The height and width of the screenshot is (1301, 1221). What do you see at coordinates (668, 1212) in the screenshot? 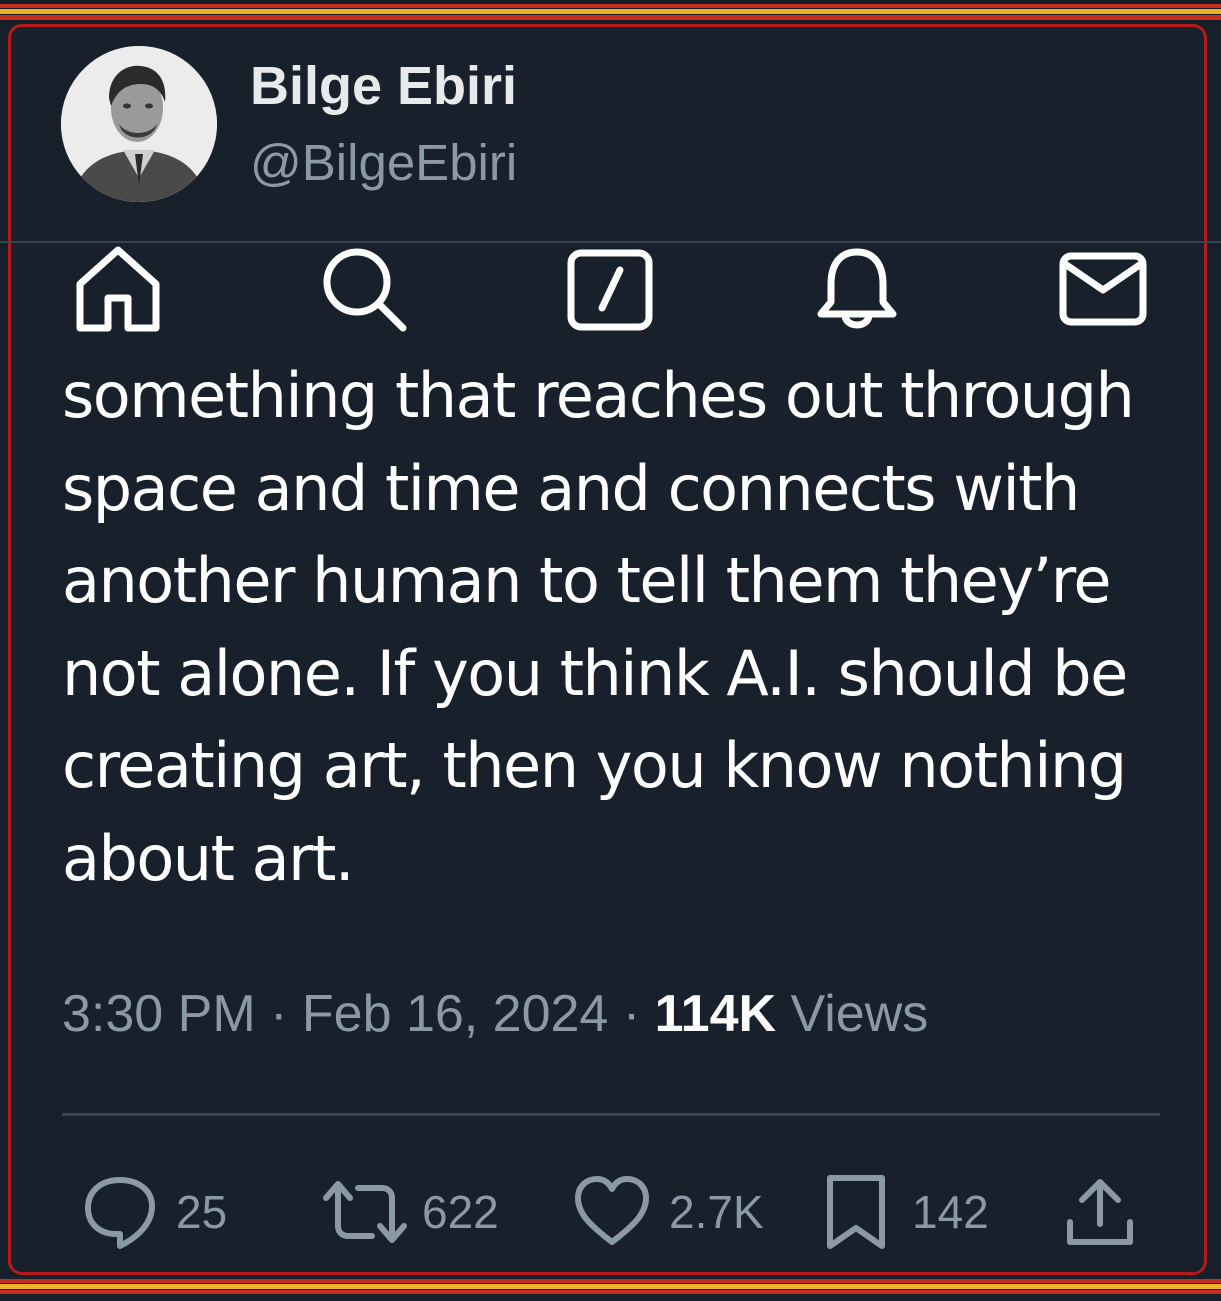
I see `like-button: 2.7K` at bounding box center [668, 1212].